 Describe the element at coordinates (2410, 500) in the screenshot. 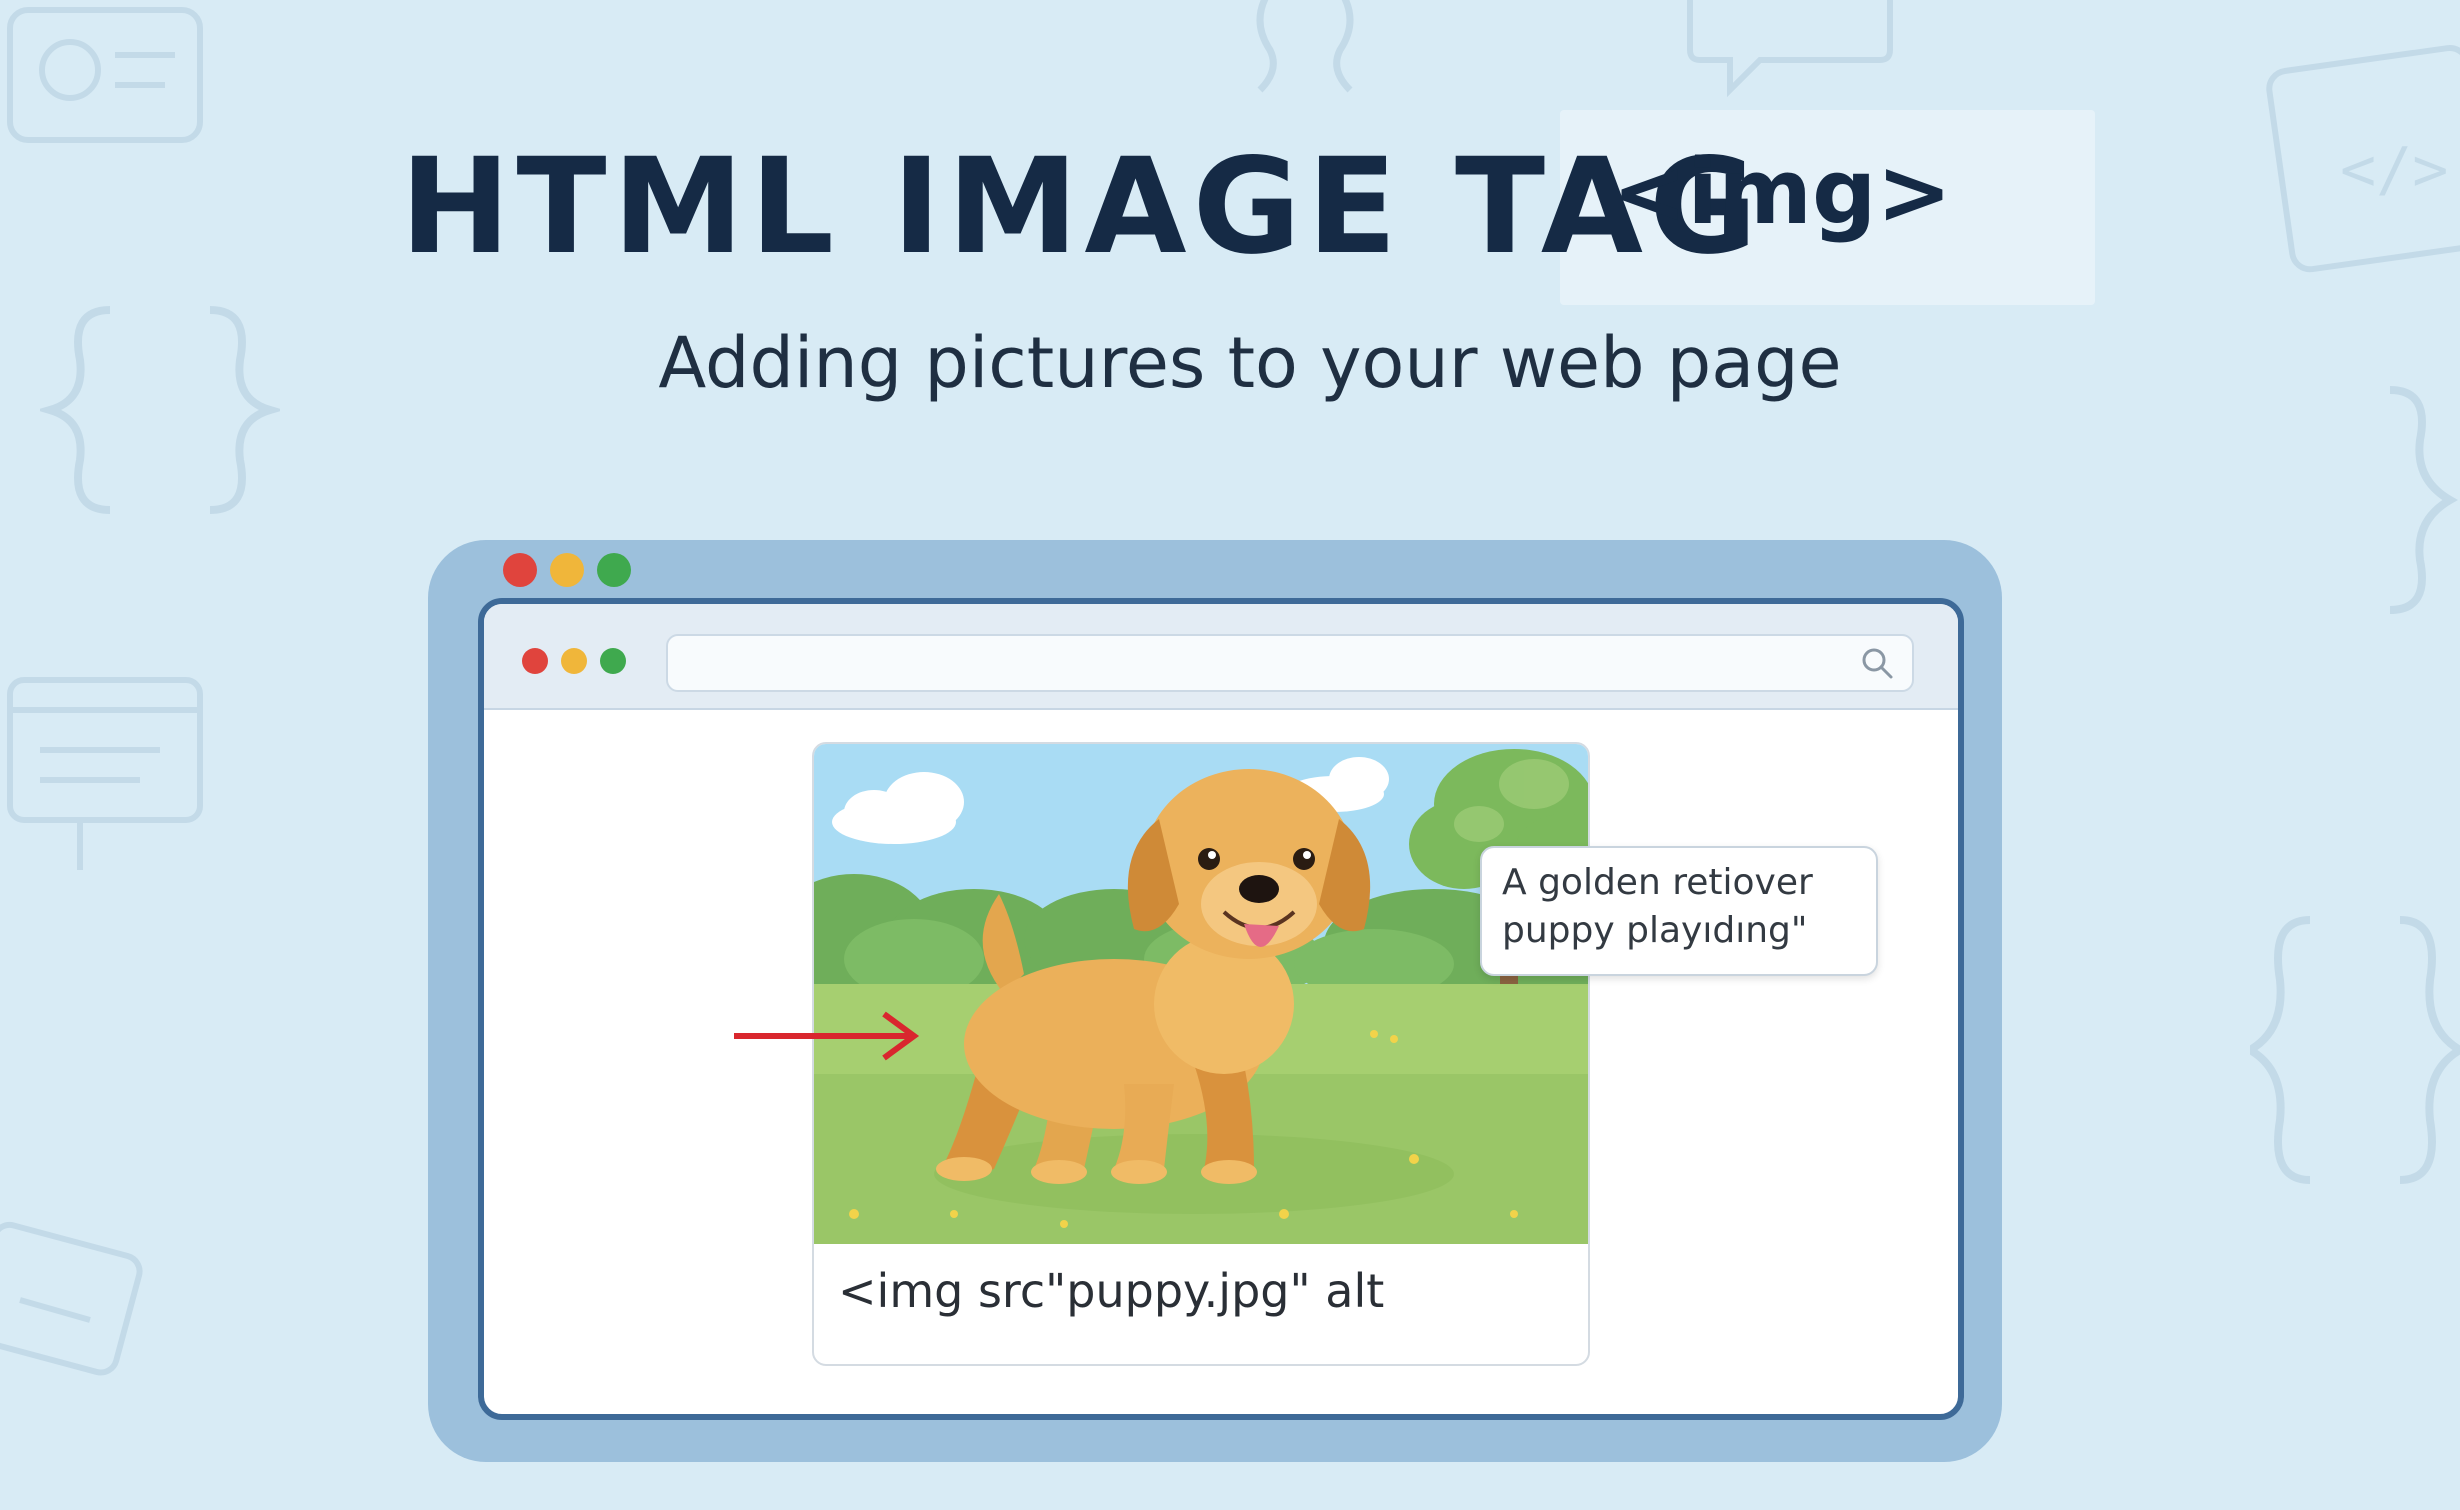

I see `background-decoration-brace-right-icon` at that location.